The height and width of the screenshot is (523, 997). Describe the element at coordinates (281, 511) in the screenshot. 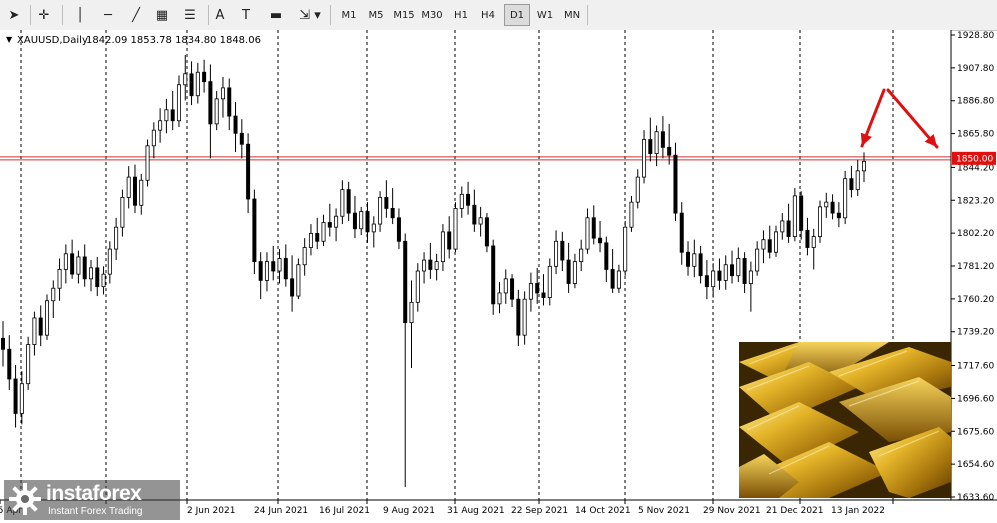

I see `x-tick-label: 24 Jun 2021` at that location.